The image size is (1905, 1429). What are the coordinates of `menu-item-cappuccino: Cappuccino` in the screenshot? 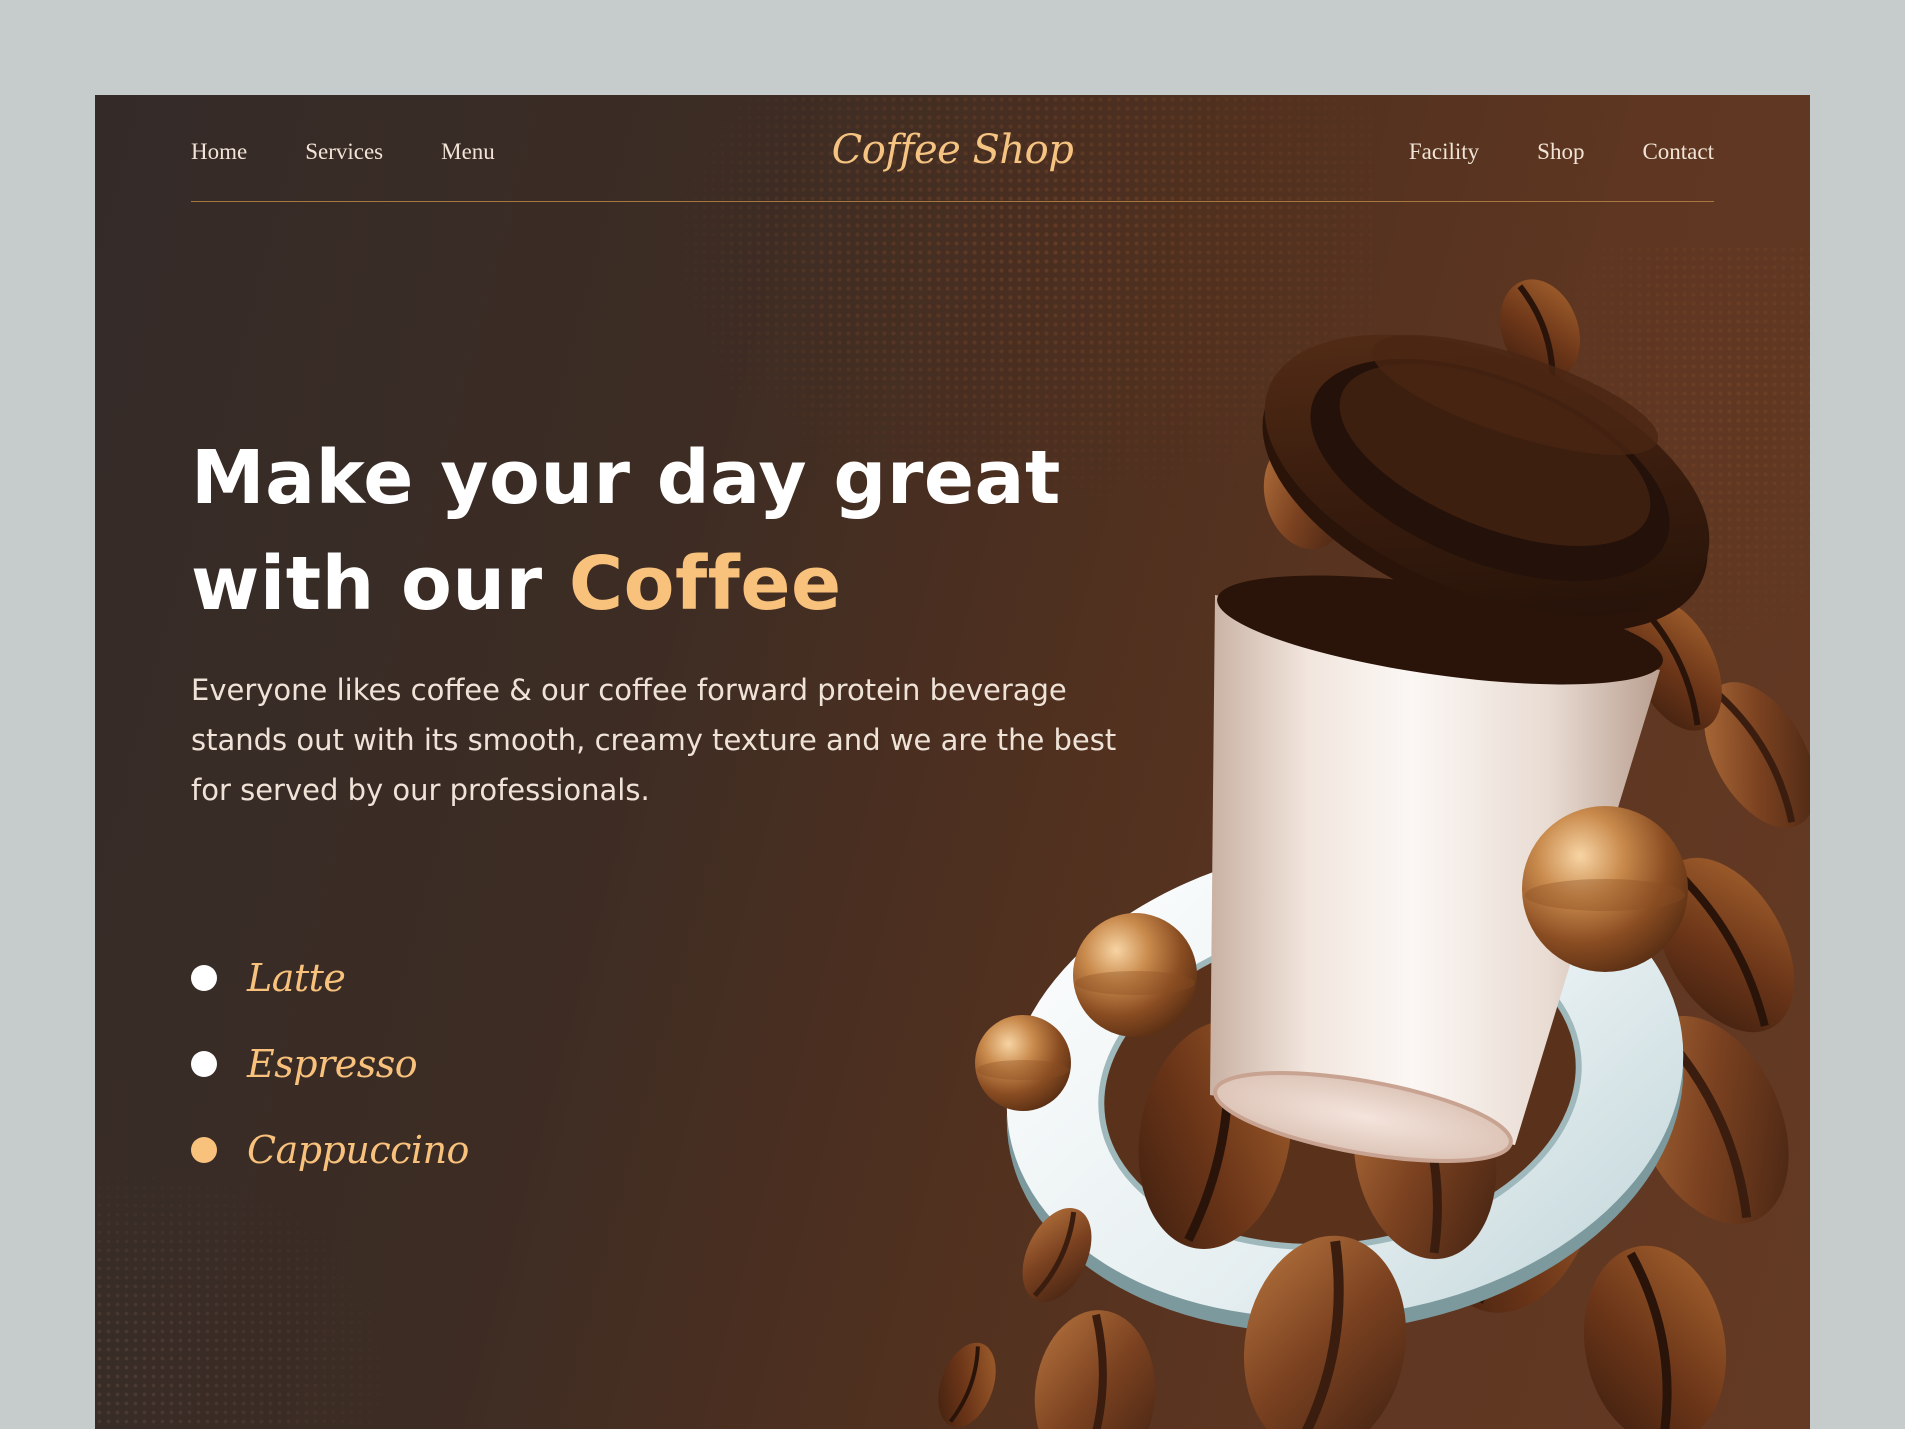 It's located at (330, 1150).